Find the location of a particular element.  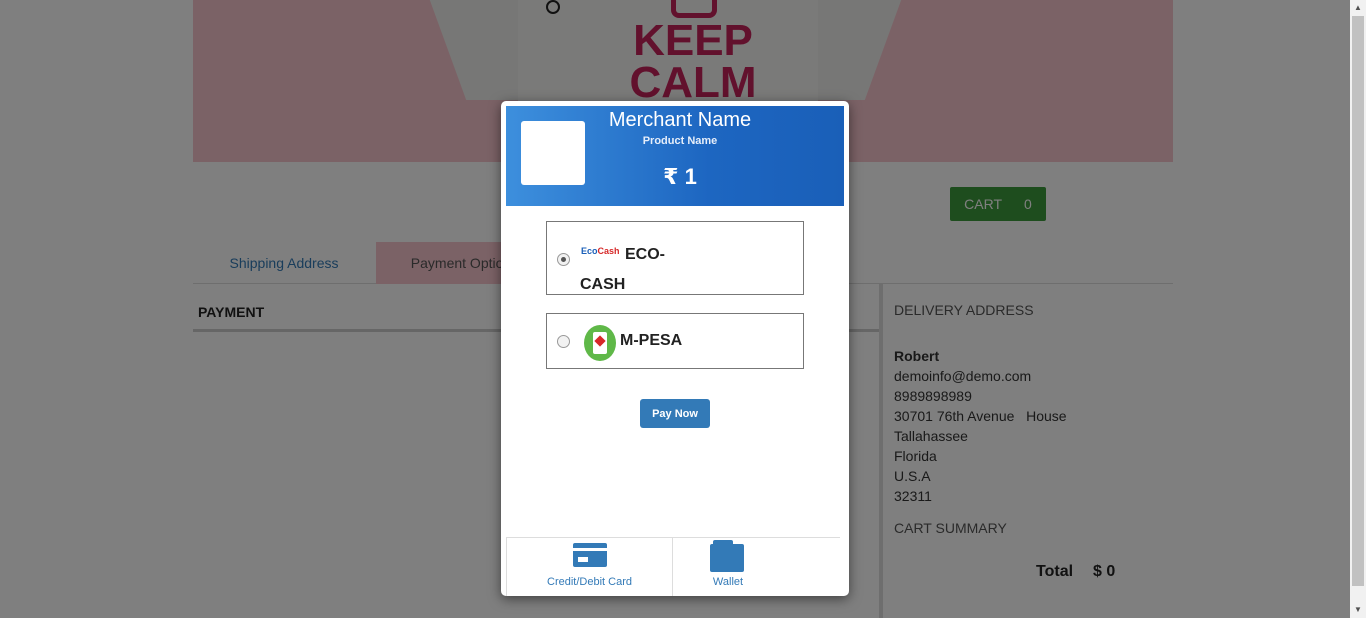

mpesa-logo-icon is located at coordinates (600, 343).